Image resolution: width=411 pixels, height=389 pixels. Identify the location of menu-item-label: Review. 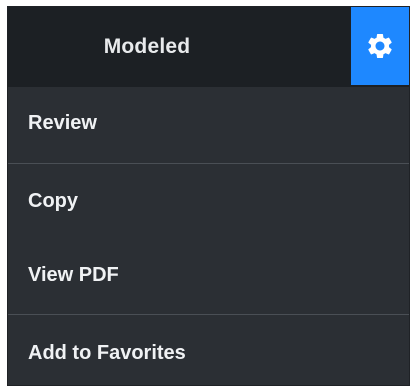
(62, 122).